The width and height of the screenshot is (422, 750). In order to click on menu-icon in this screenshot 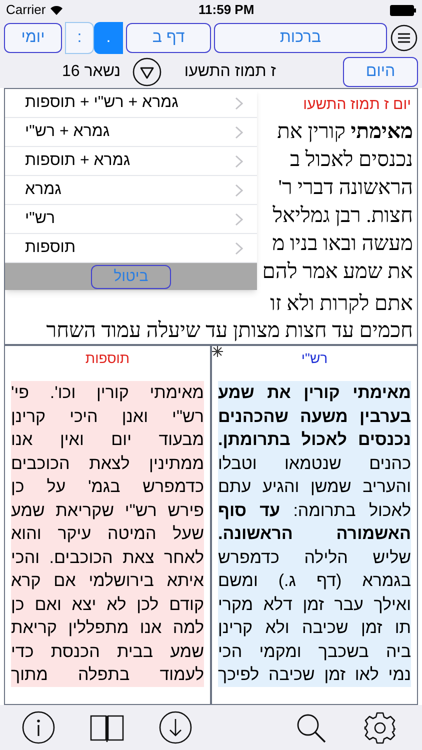, I will do `click(404, 38)`.